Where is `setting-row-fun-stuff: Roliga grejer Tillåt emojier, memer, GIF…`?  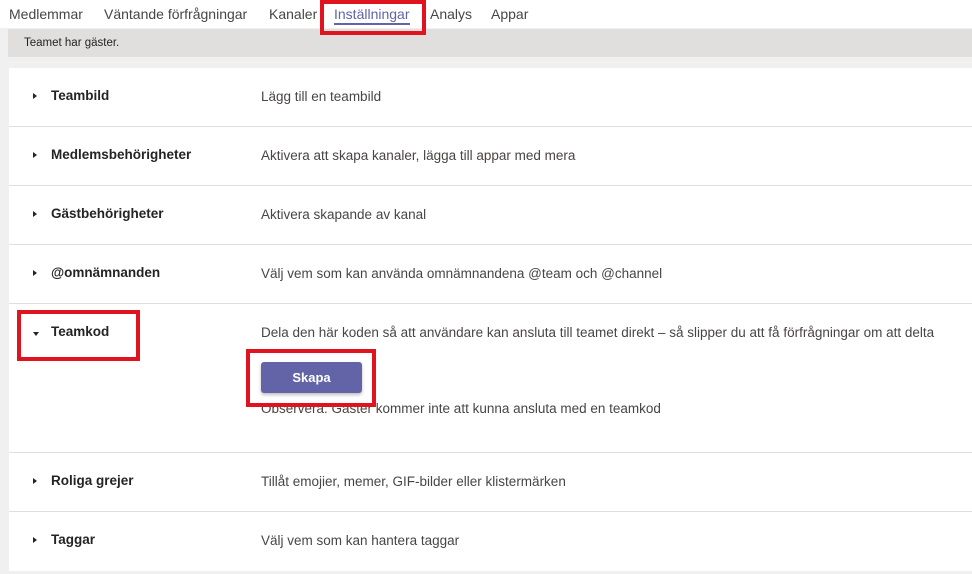
setting-row-fun-stuff: Roliga grejer Tillåt emojier, memer, GIF… is located at coordinates (490, 482).